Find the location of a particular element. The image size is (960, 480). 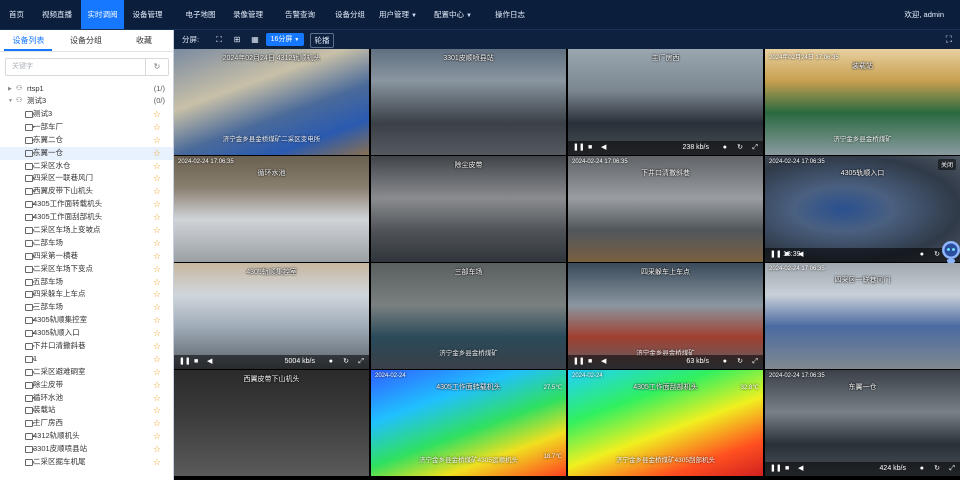

device-item: 二采区车场下变点 ☆ is located at coordinates (86, 269).